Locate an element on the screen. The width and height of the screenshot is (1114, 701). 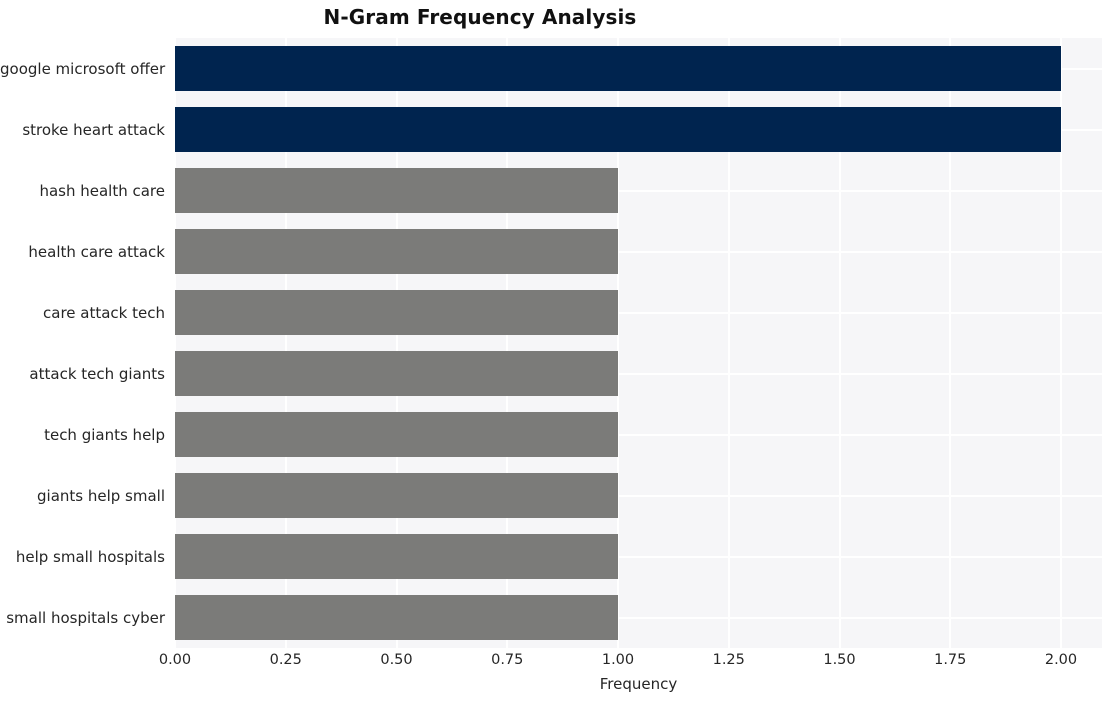
x-axis-tick-label: 2.00 is located at coordinates (1061, 660).